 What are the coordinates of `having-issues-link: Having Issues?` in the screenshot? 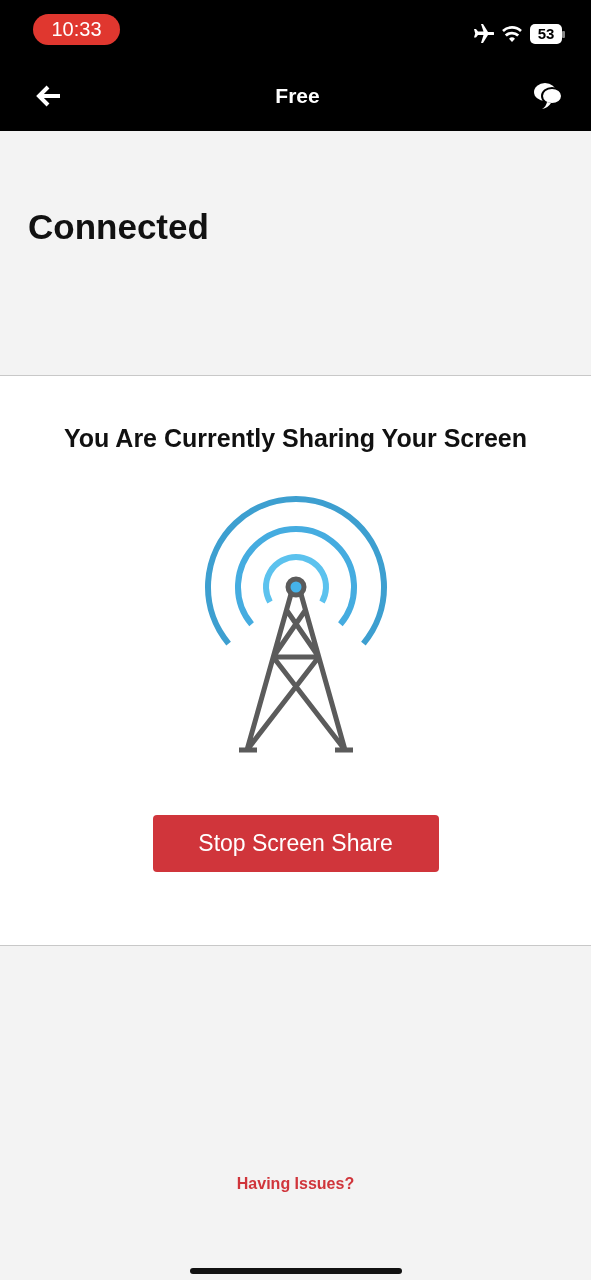 It's located at (295, 1184).